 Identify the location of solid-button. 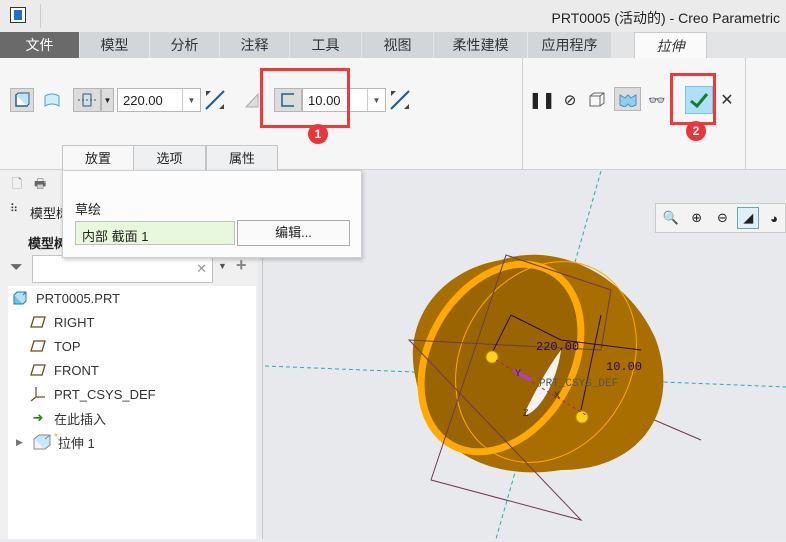
(22, 100).